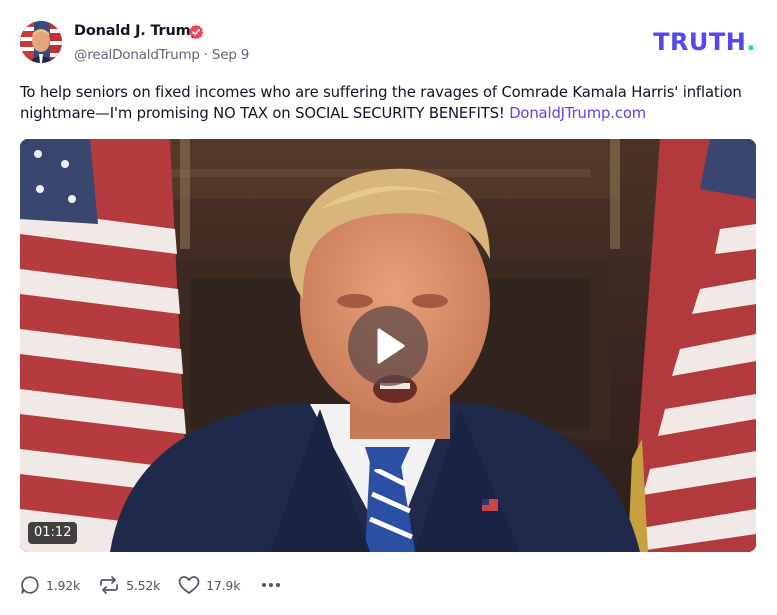  What do you see at coordinates (137, 55) in the screenshot?
I see `author-handle: @realDonaldTrump` at bounding box center [137, 55].